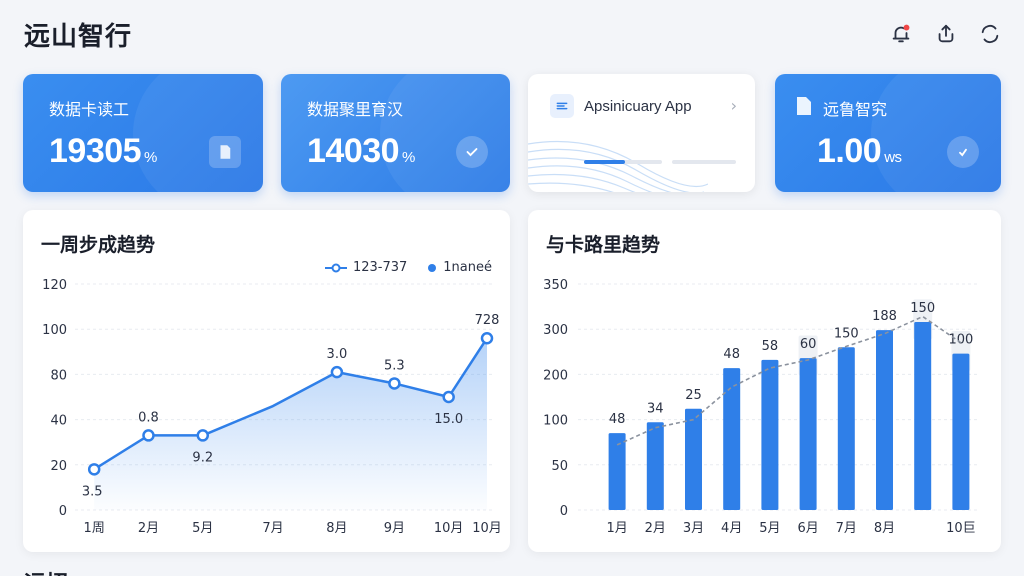 The width and height of the screenshot is (1024, 576). What do you see at coordinates (846, 333) in the screenshot?
I see `bar-label: 150` at bounding box center [846, 333].